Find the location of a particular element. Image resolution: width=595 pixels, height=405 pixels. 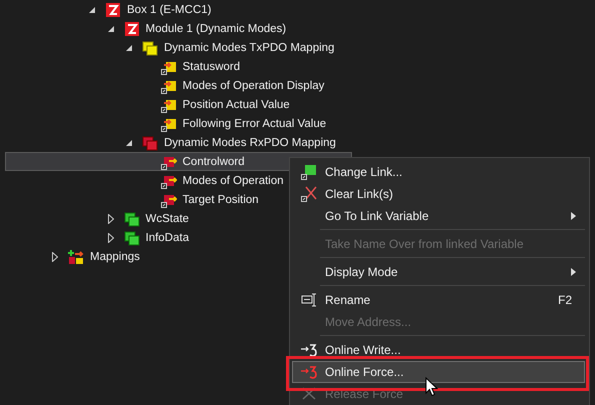

link-square-icon is located at coordinates (309, 172).